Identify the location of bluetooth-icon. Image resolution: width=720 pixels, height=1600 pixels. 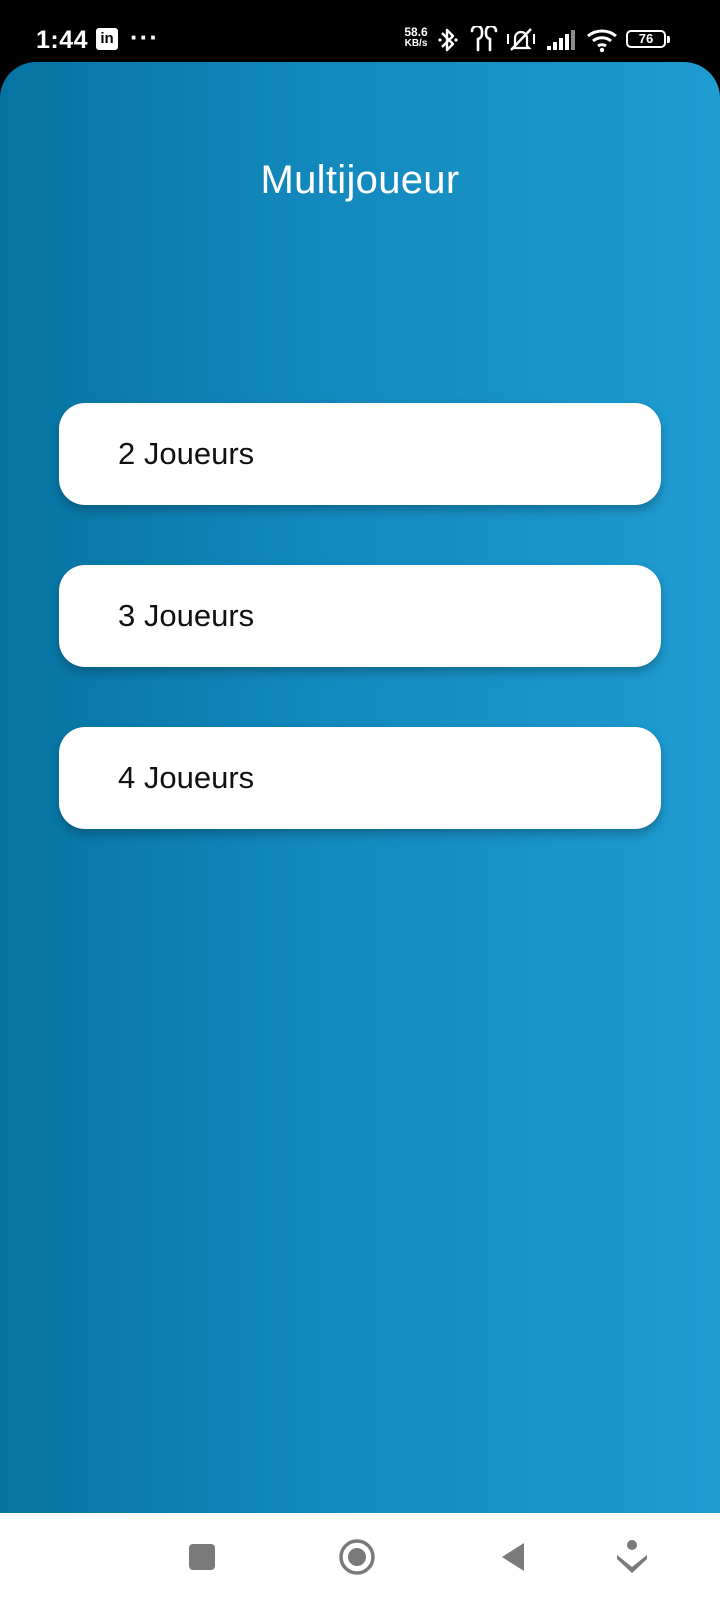
(448, 40).